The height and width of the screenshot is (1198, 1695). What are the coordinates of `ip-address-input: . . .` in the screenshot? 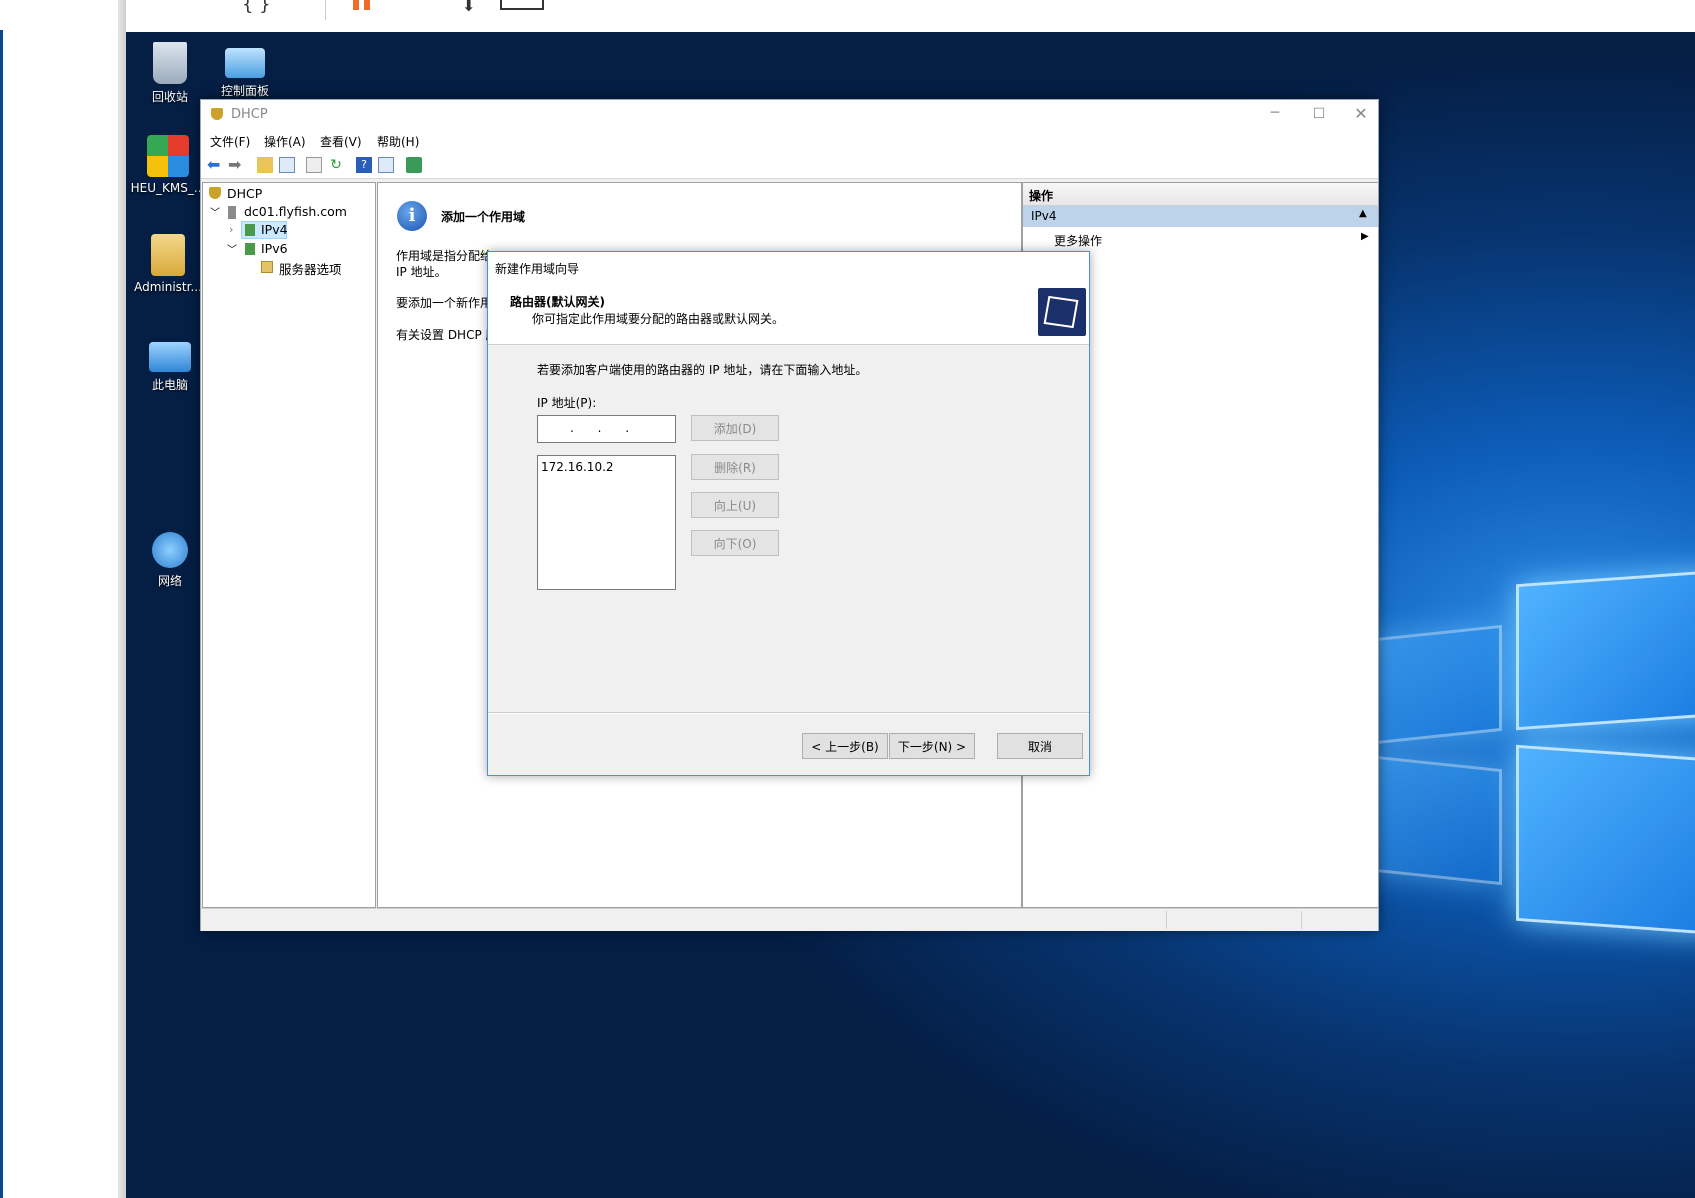 It's located at (606, 429).